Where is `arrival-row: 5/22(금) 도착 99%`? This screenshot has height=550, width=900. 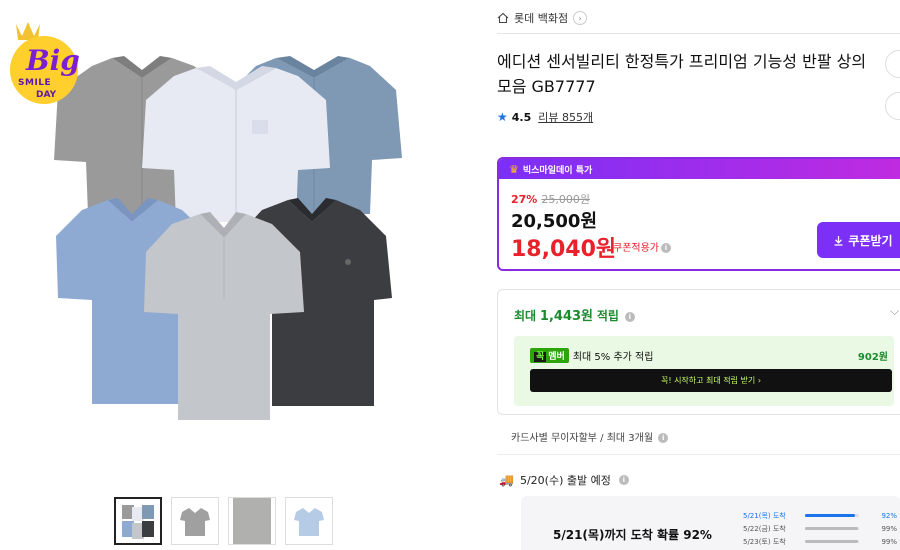
arrival-row: 5/22(금) 도착 99% is located at coordinates (821, 528).